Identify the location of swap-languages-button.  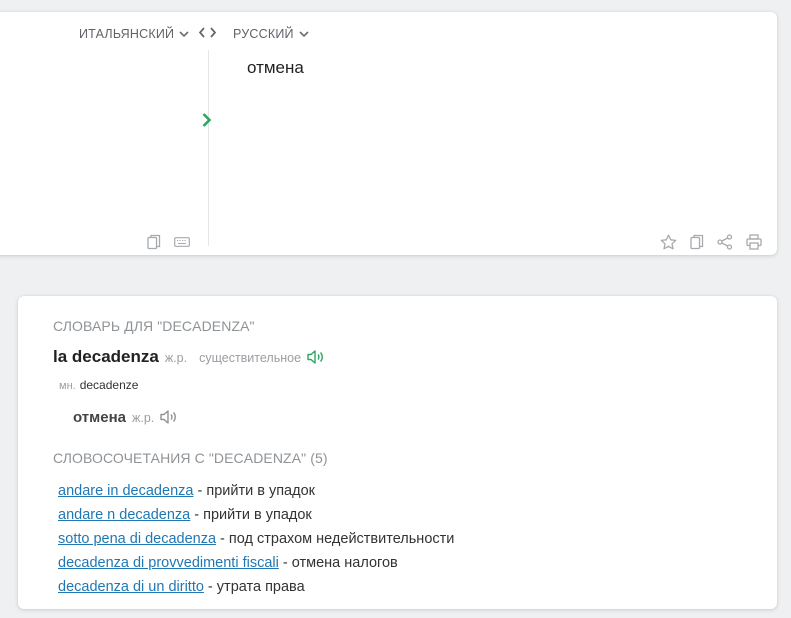
(207, 35).